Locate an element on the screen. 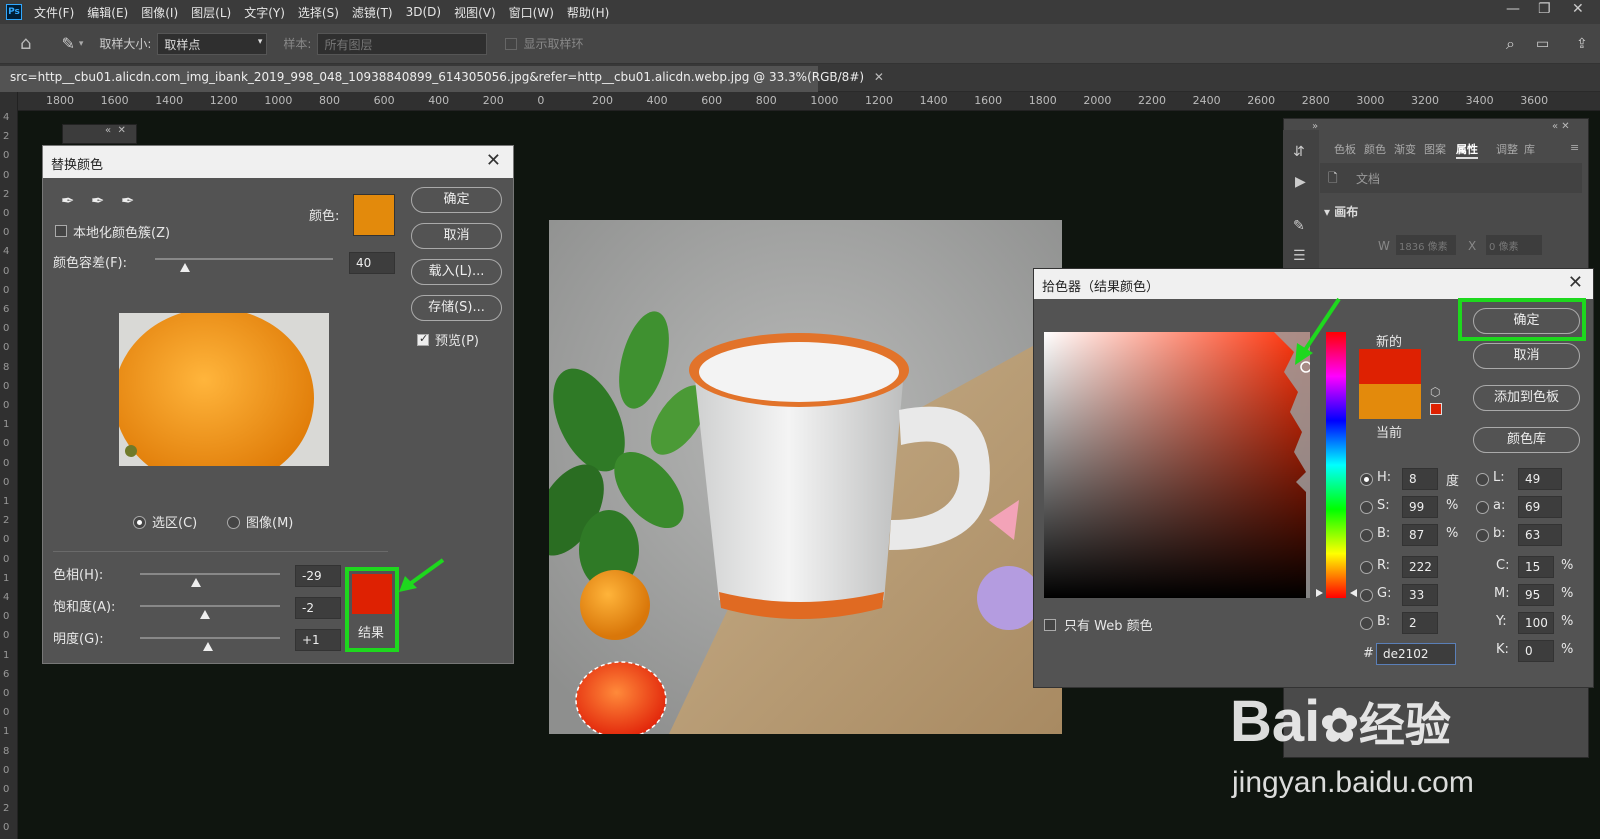 Image resolution: width=1600 pixels, height=839 pixels. share-icon: ⇪ is located at coordinates (1582, 44).